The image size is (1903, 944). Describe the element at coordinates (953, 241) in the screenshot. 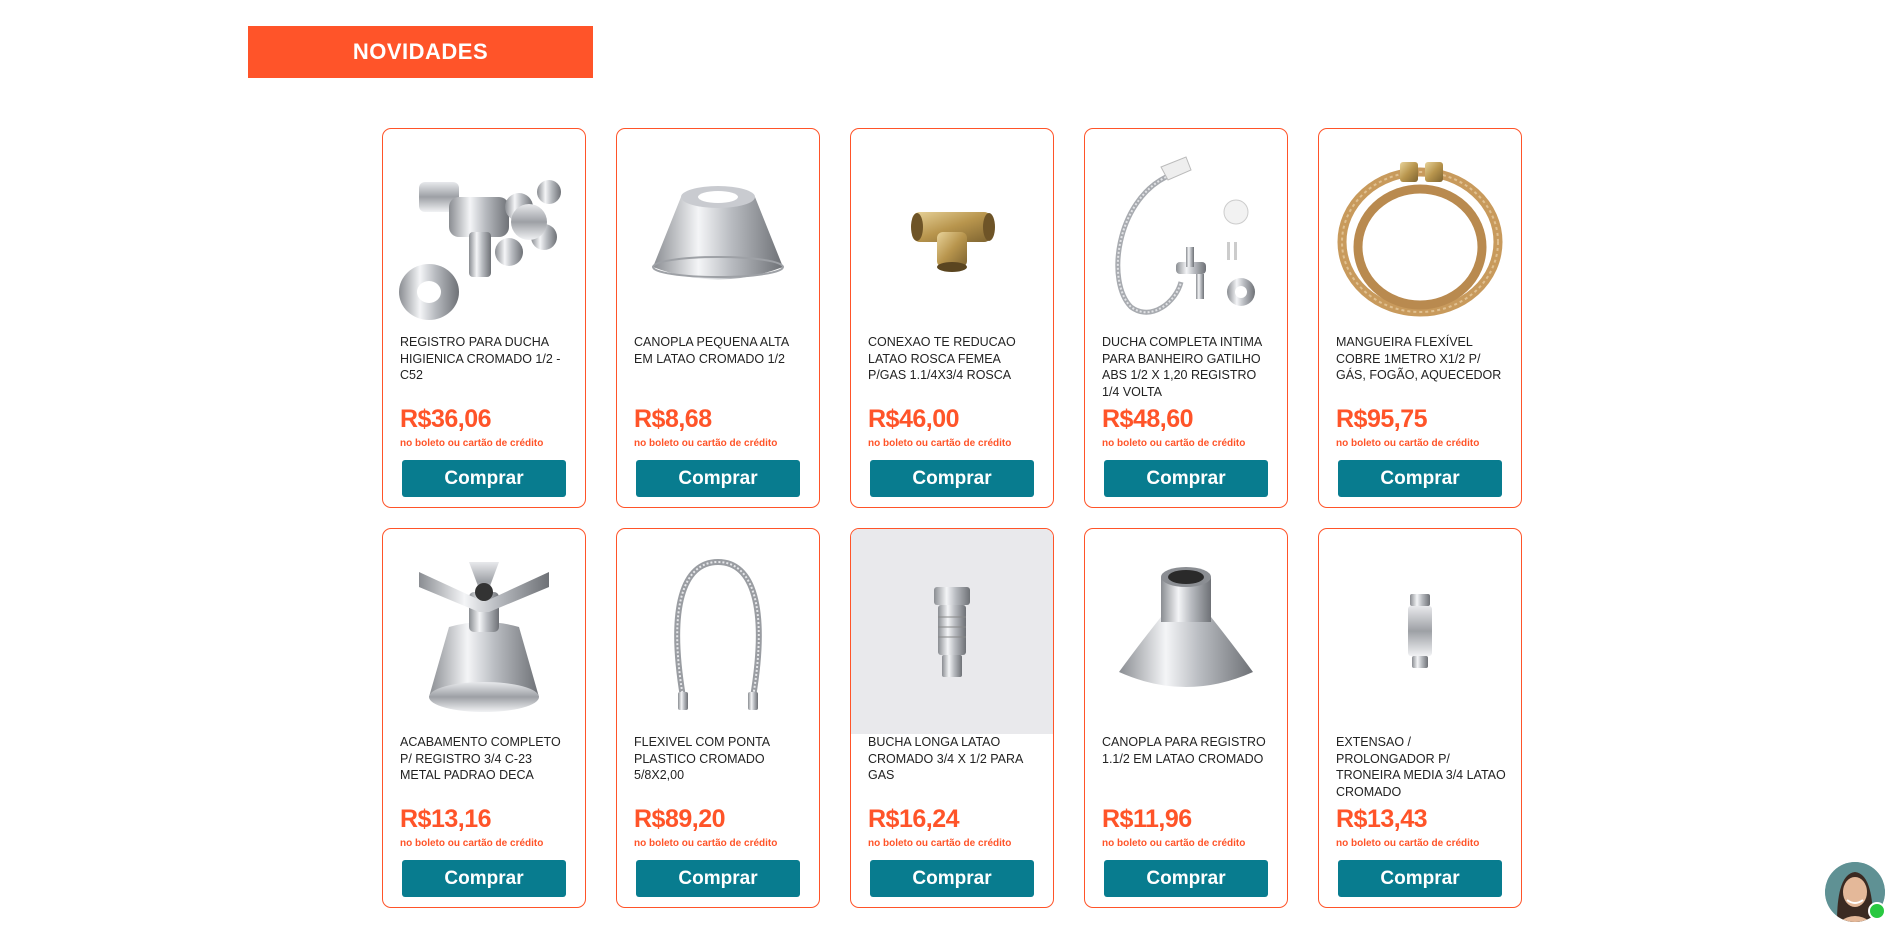

I see `brass-tee-icon` at that location.